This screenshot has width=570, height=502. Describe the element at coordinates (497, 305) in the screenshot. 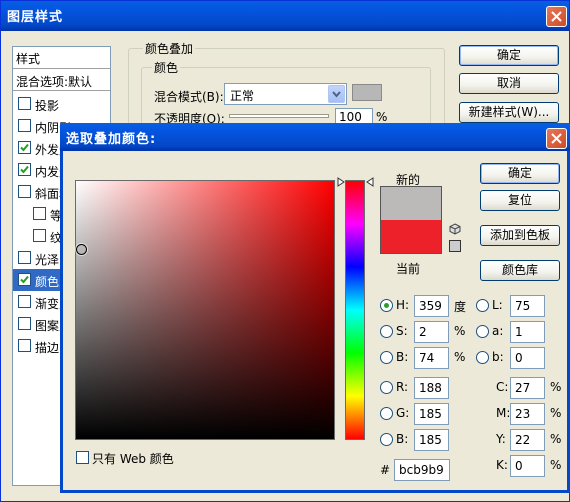

I see `field-label-l: L:` at that location.